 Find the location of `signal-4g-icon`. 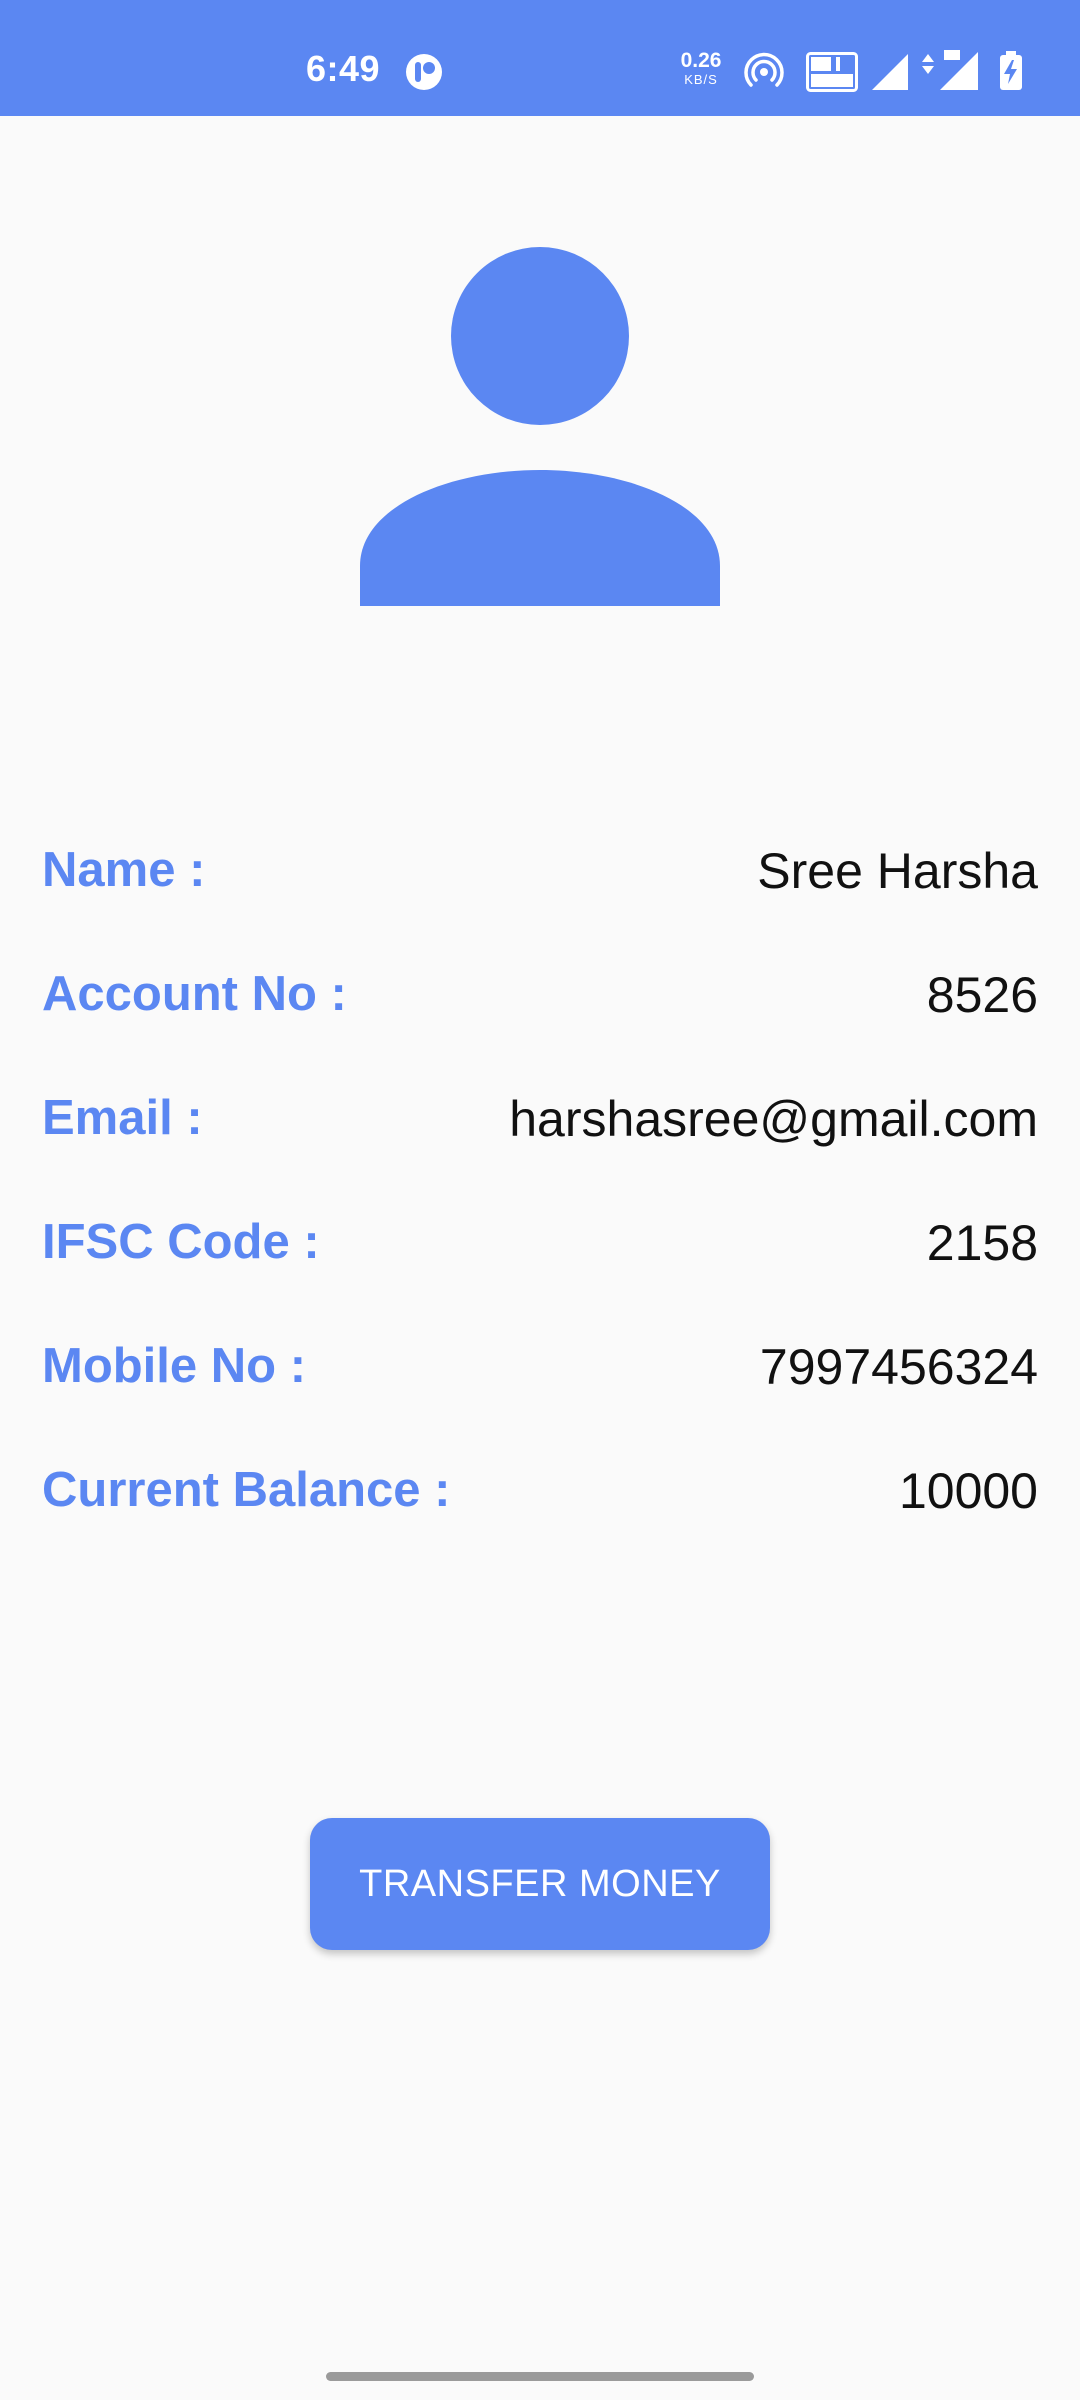

signal-4g-icon is located at coordinates (950, 70).